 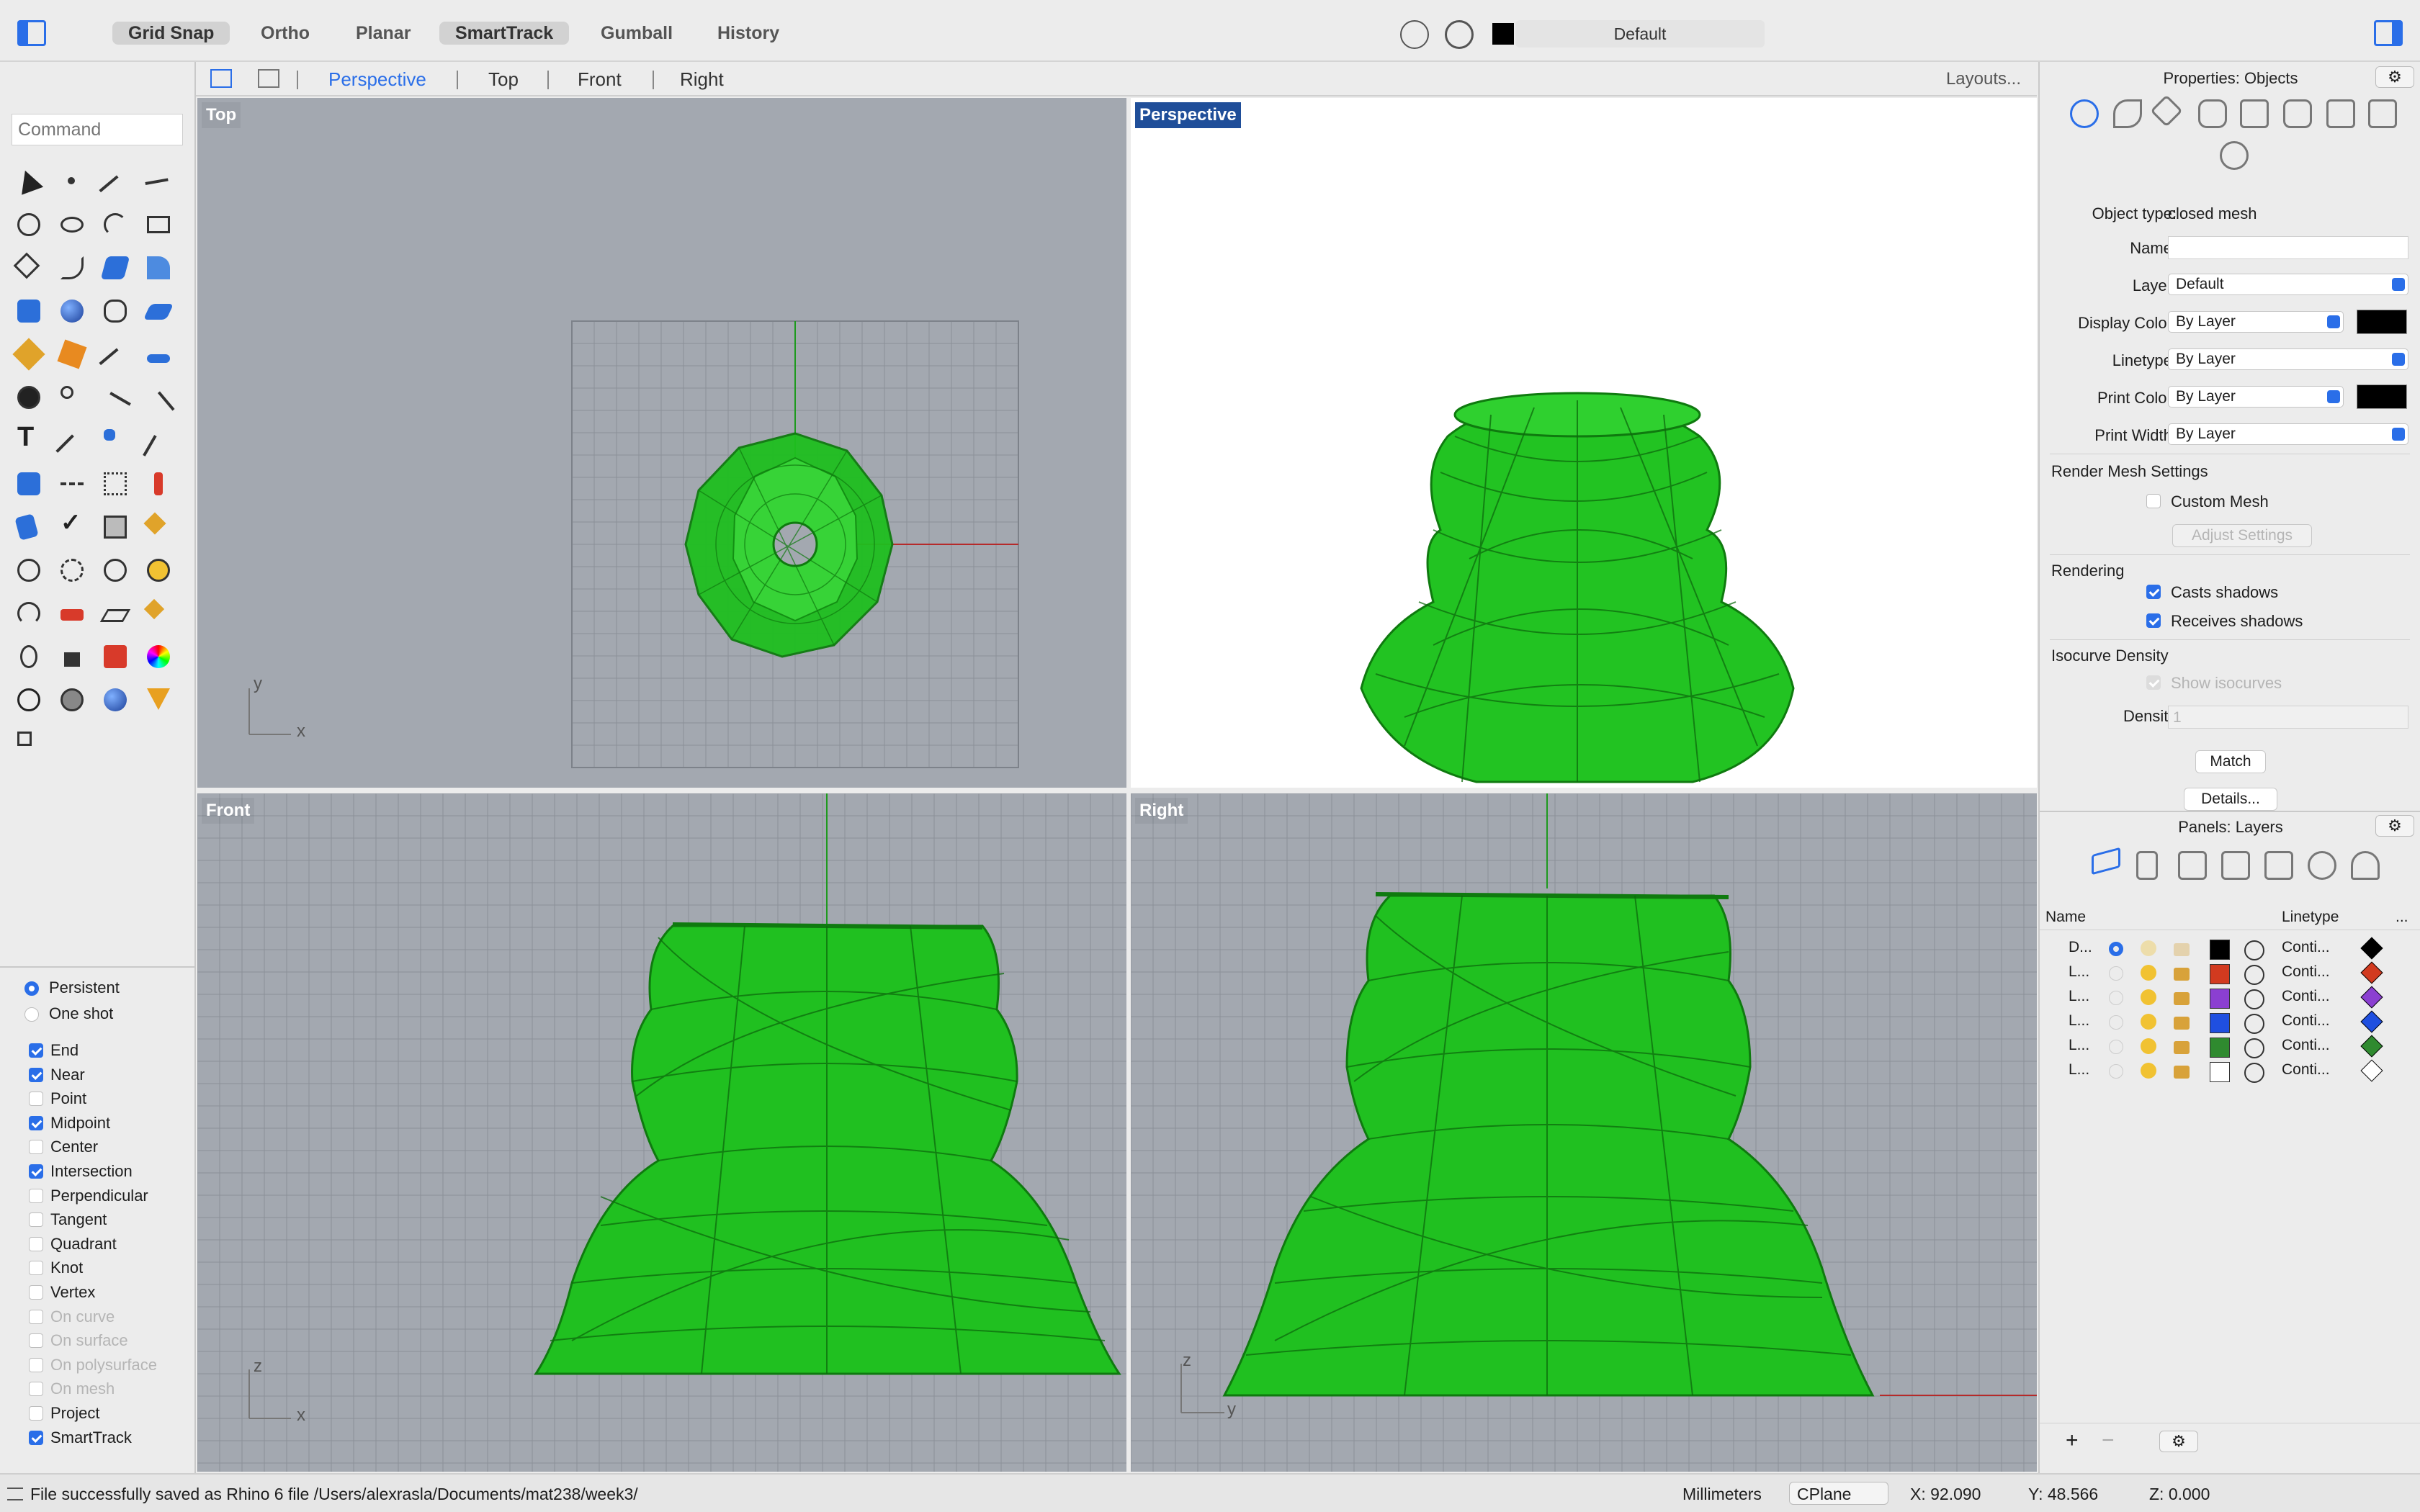 What do you see at coordinates (72, 267) in the screenshot?
I see `fillet-tool-icon` at bounding box center [72, 267].